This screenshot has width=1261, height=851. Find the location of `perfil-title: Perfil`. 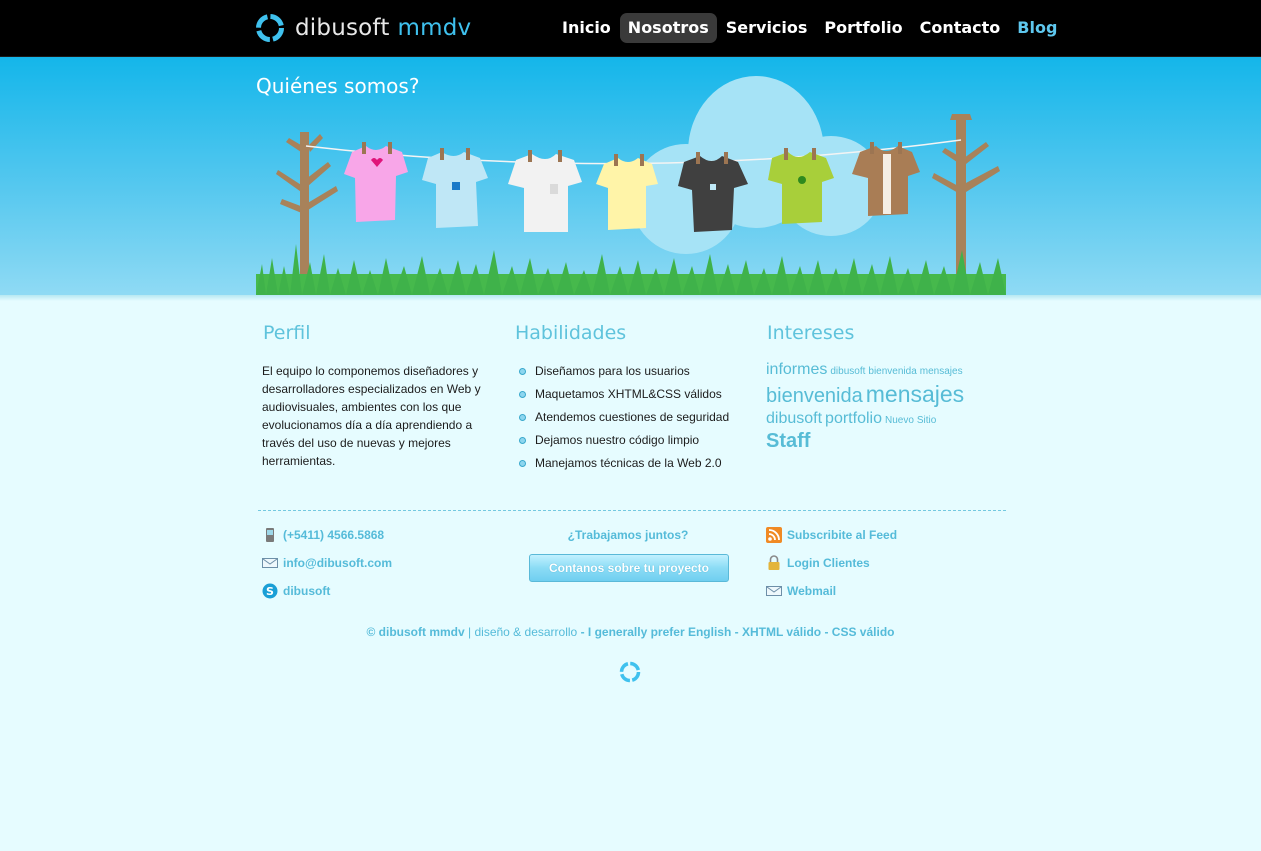

perfil-title: Perfil is located at coordinates (287, 333).